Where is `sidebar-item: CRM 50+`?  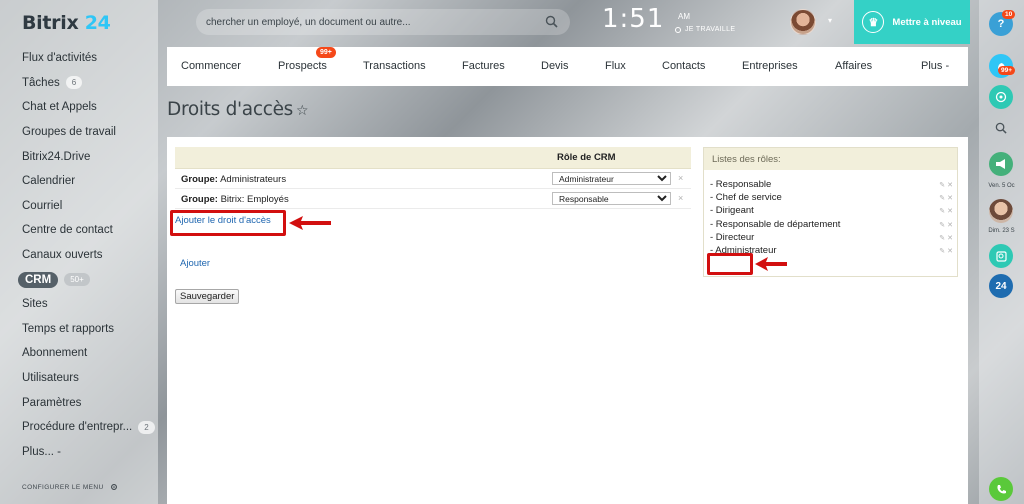 sidebar-item: CRM 50+ is located at coordinates (79, 279).